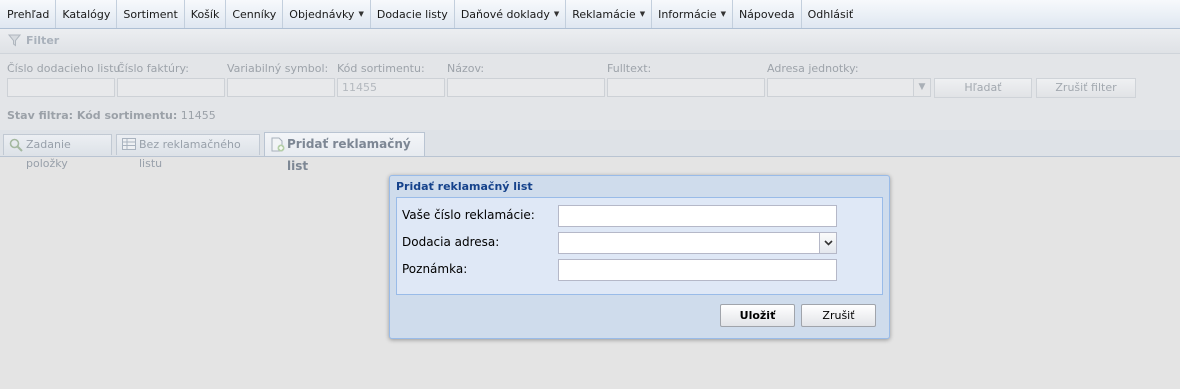 Image resolution: width=1180 pixels, height=389 pixels. I want to click on adresa-combo, so click(840, 87).